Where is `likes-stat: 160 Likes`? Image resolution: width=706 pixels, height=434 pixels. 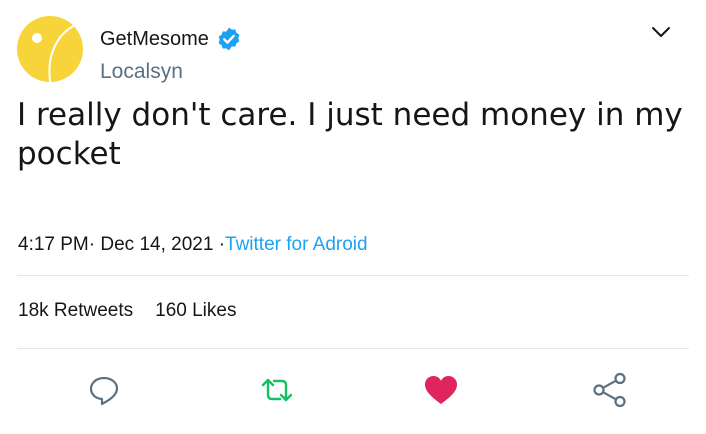
likes-stat: 160 Likes is located at coordinates (195, 311).